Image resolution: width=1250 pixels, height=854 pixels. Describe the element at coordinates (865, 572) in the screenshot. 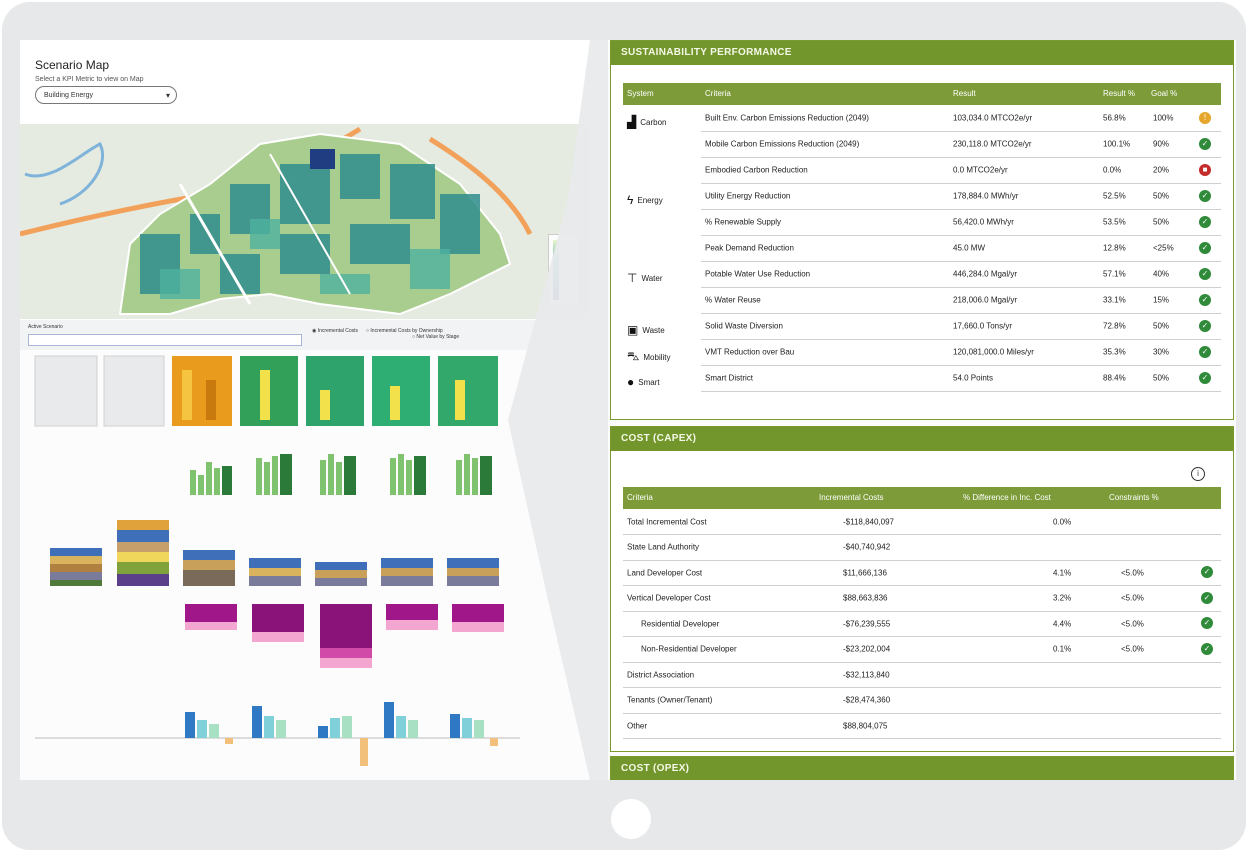

I see `incremental-cost-cell: $11,666,136` at that location.